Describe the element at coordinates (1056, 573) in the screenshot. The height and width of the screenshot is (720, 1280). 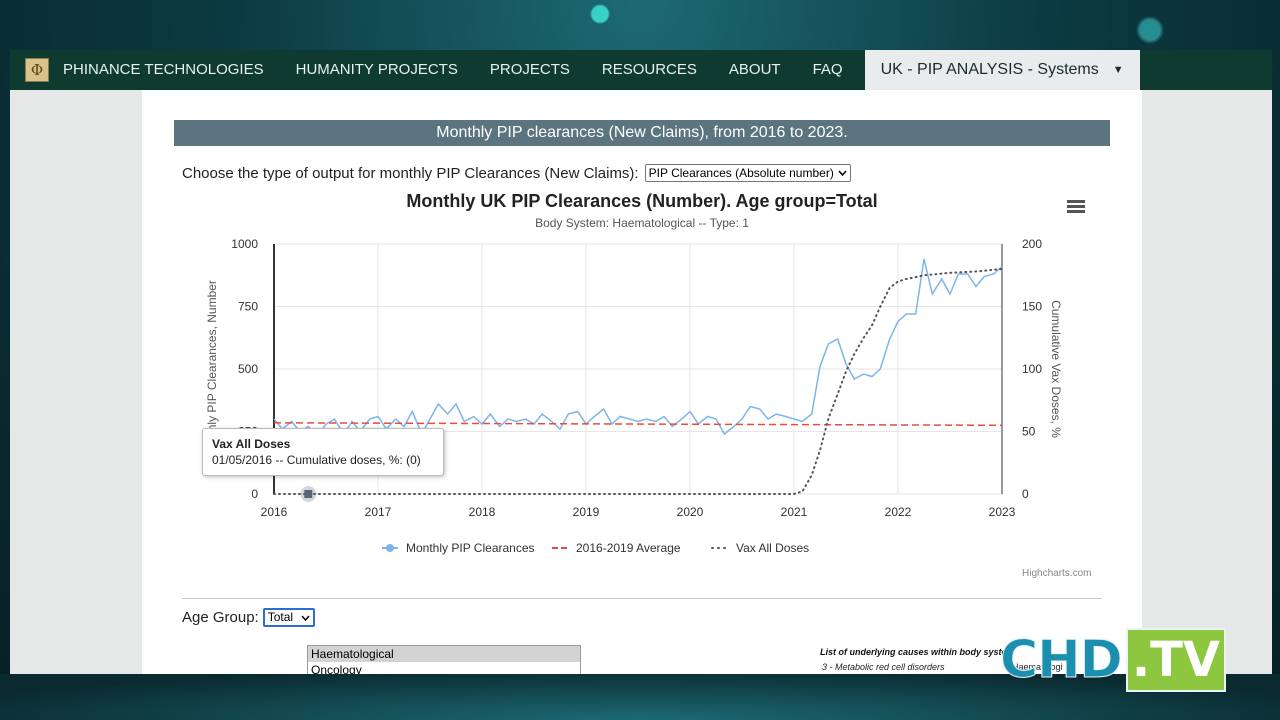
I see `highcharts-credit: Highcharts.com` at that location.